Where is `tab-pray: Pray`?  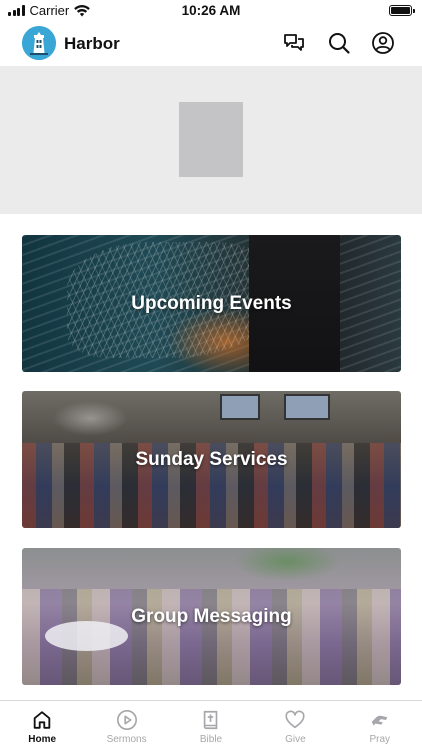
tab-pray: Pray is located at coordinates (380, 726).